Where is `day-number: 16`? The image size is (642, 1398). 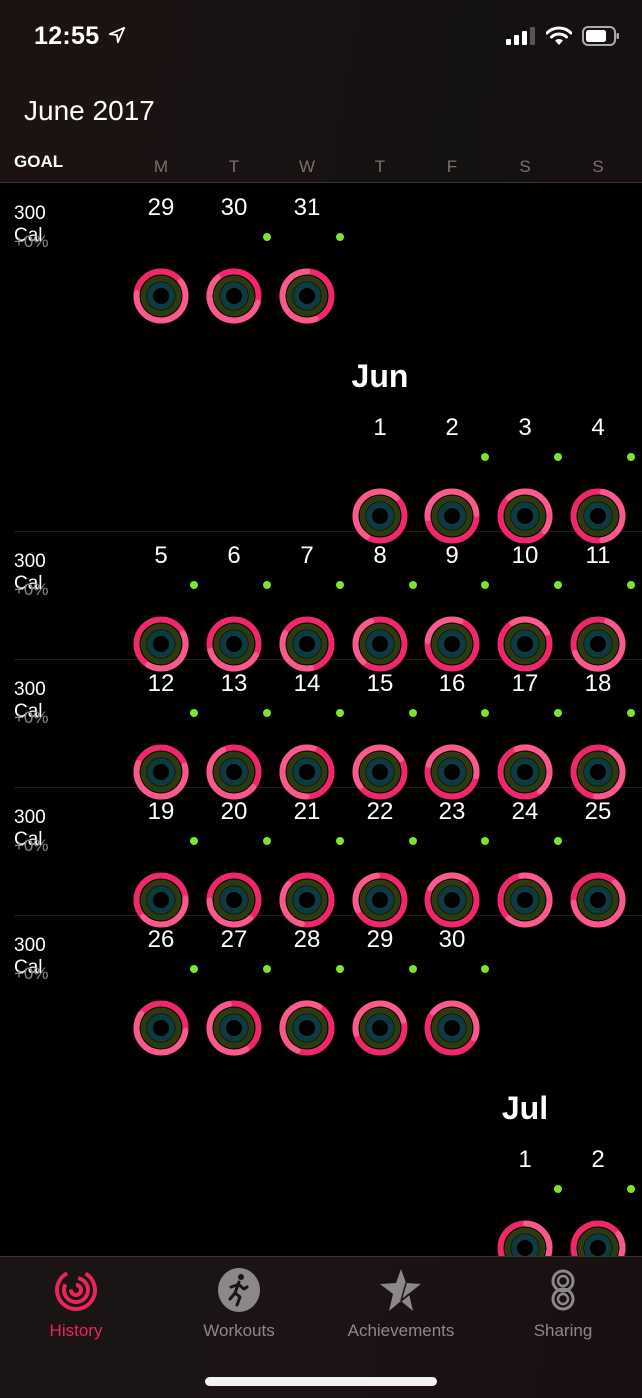
day-number: 16 is located at coordinates (452, 684).